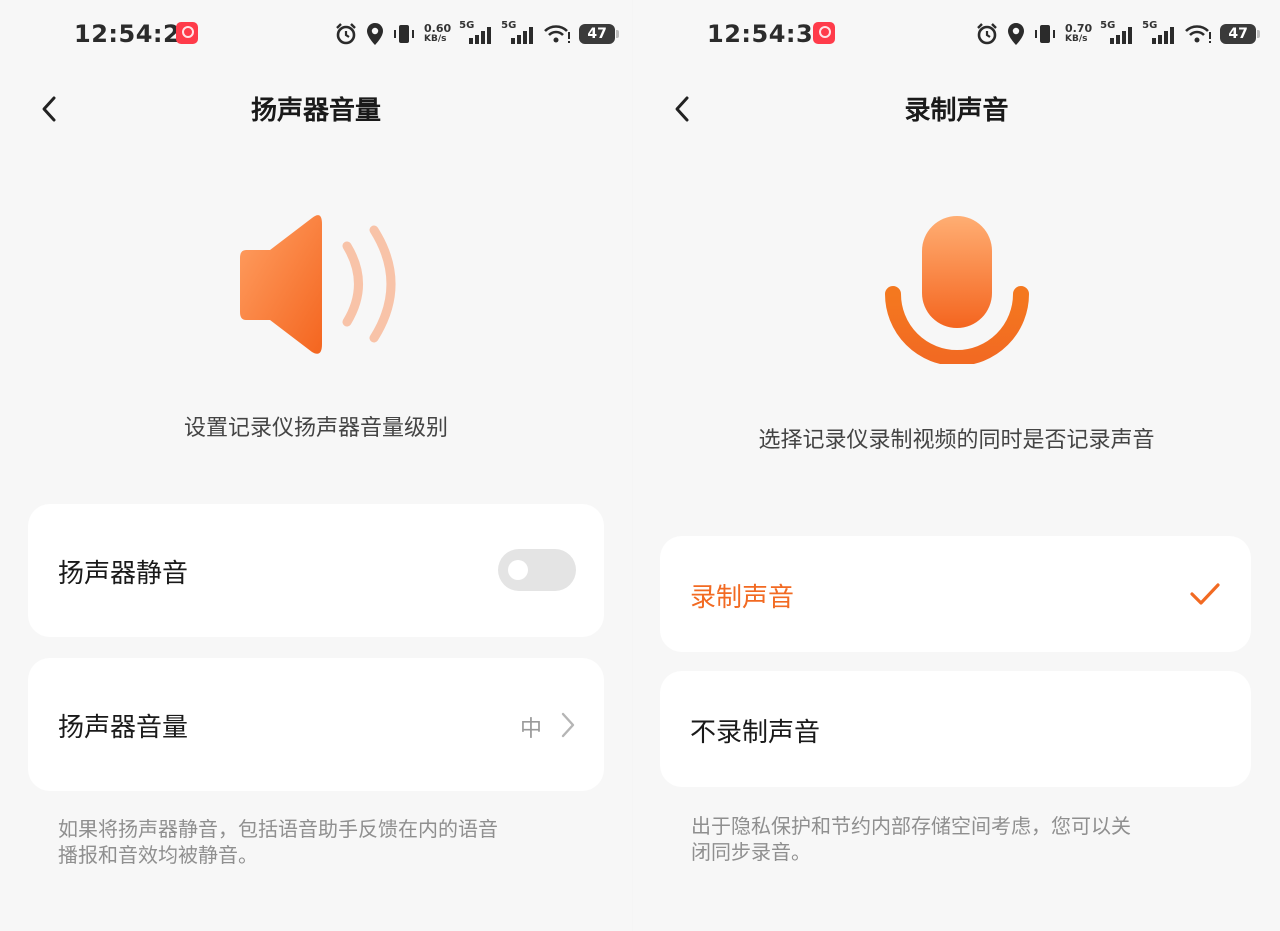 This screenshot has width=1280, height=931. I want to click on footnote: 出于隐私保护和节约内部存储空间考虑，您可以关 闭同步录音。, so click(971, 839).